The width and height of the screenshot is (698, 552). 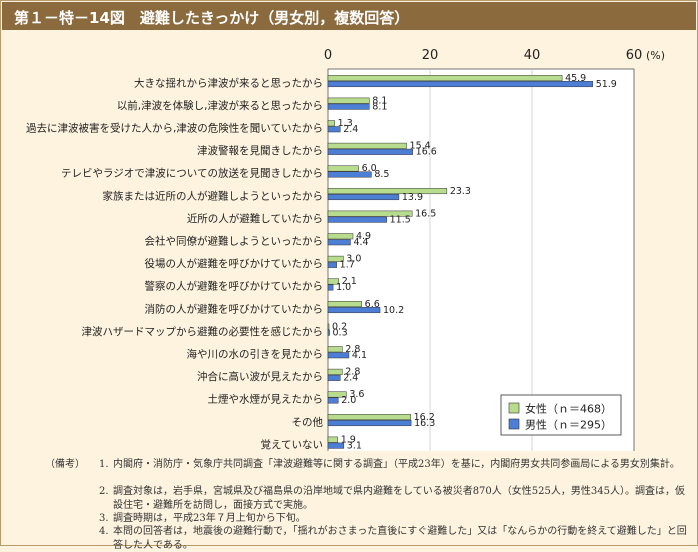 What do you see at coordinates (393, 310) in the screenshot?
I see `data-label: 10.2` at bounding box center [393, 310].